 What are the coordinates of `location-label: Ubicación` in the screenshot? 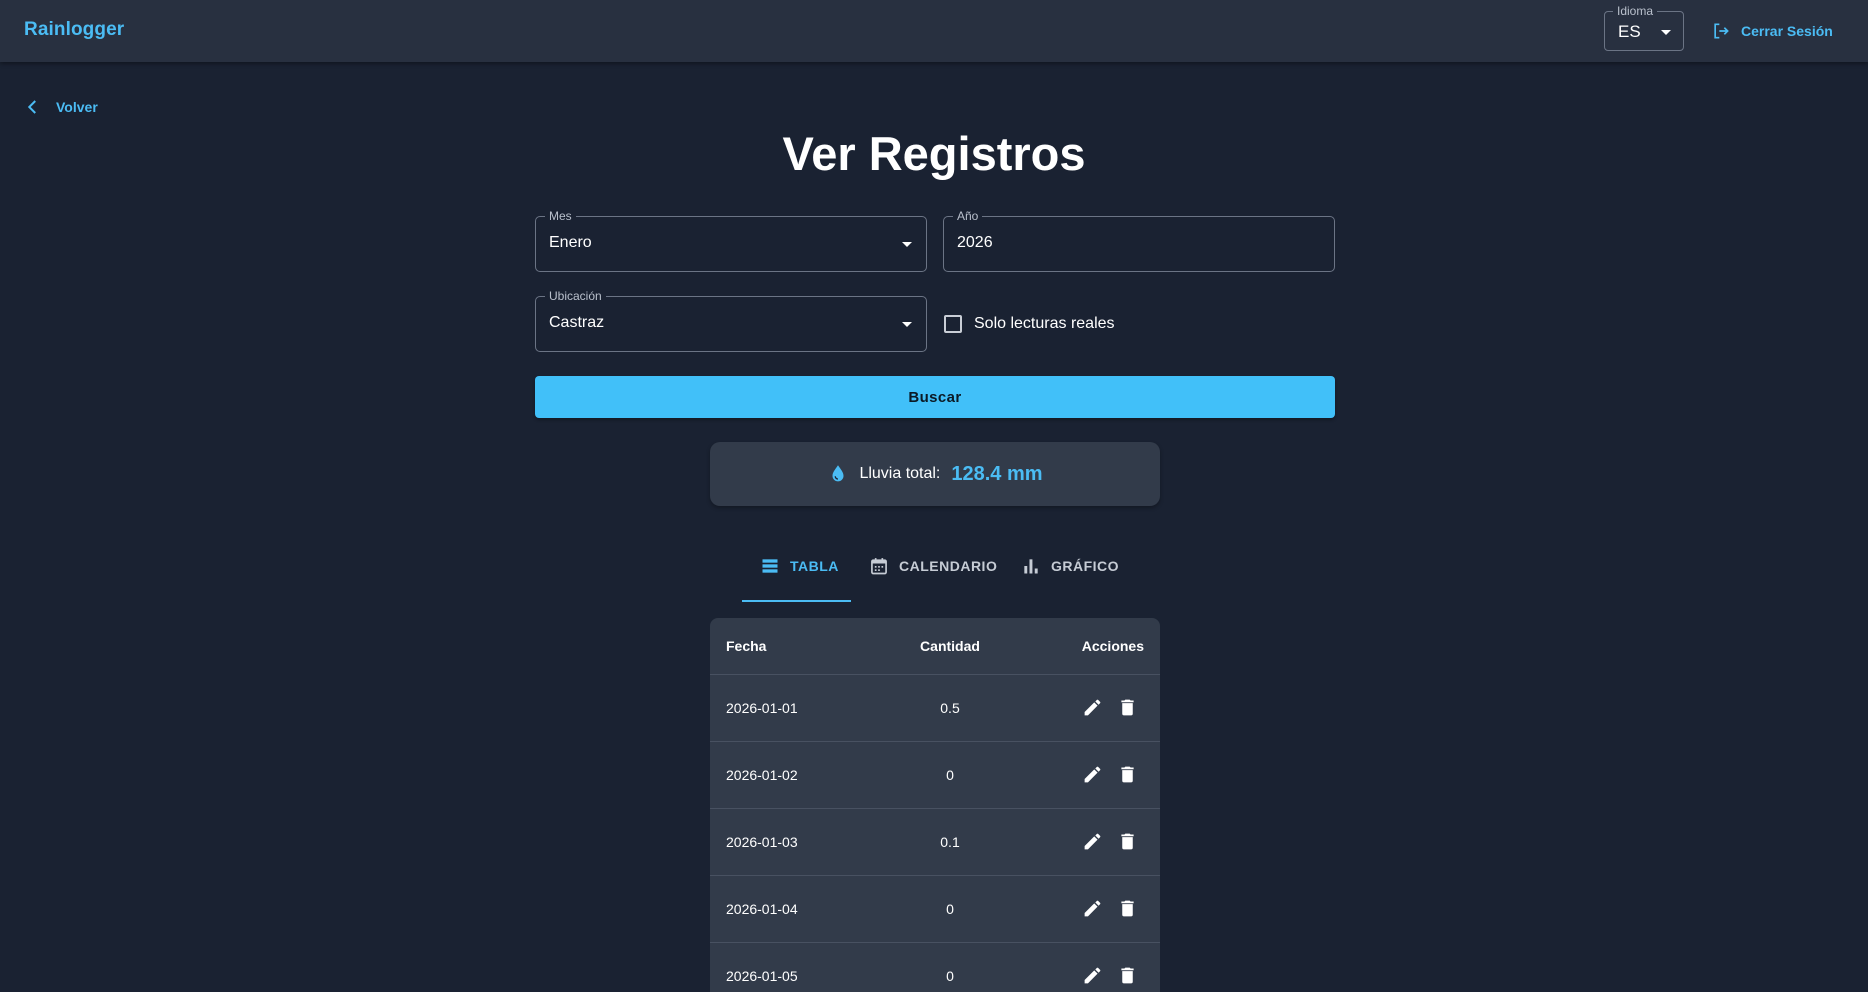 It's located at (575, 296).